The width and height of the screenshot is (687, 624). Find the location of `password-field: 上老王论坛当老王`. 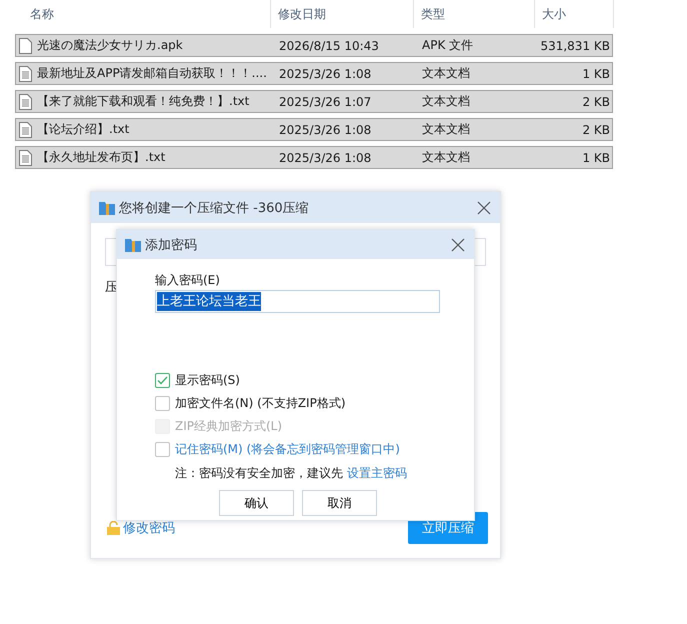

password-field: 上老王论坛当老王 is located at coordinates (297, 301).